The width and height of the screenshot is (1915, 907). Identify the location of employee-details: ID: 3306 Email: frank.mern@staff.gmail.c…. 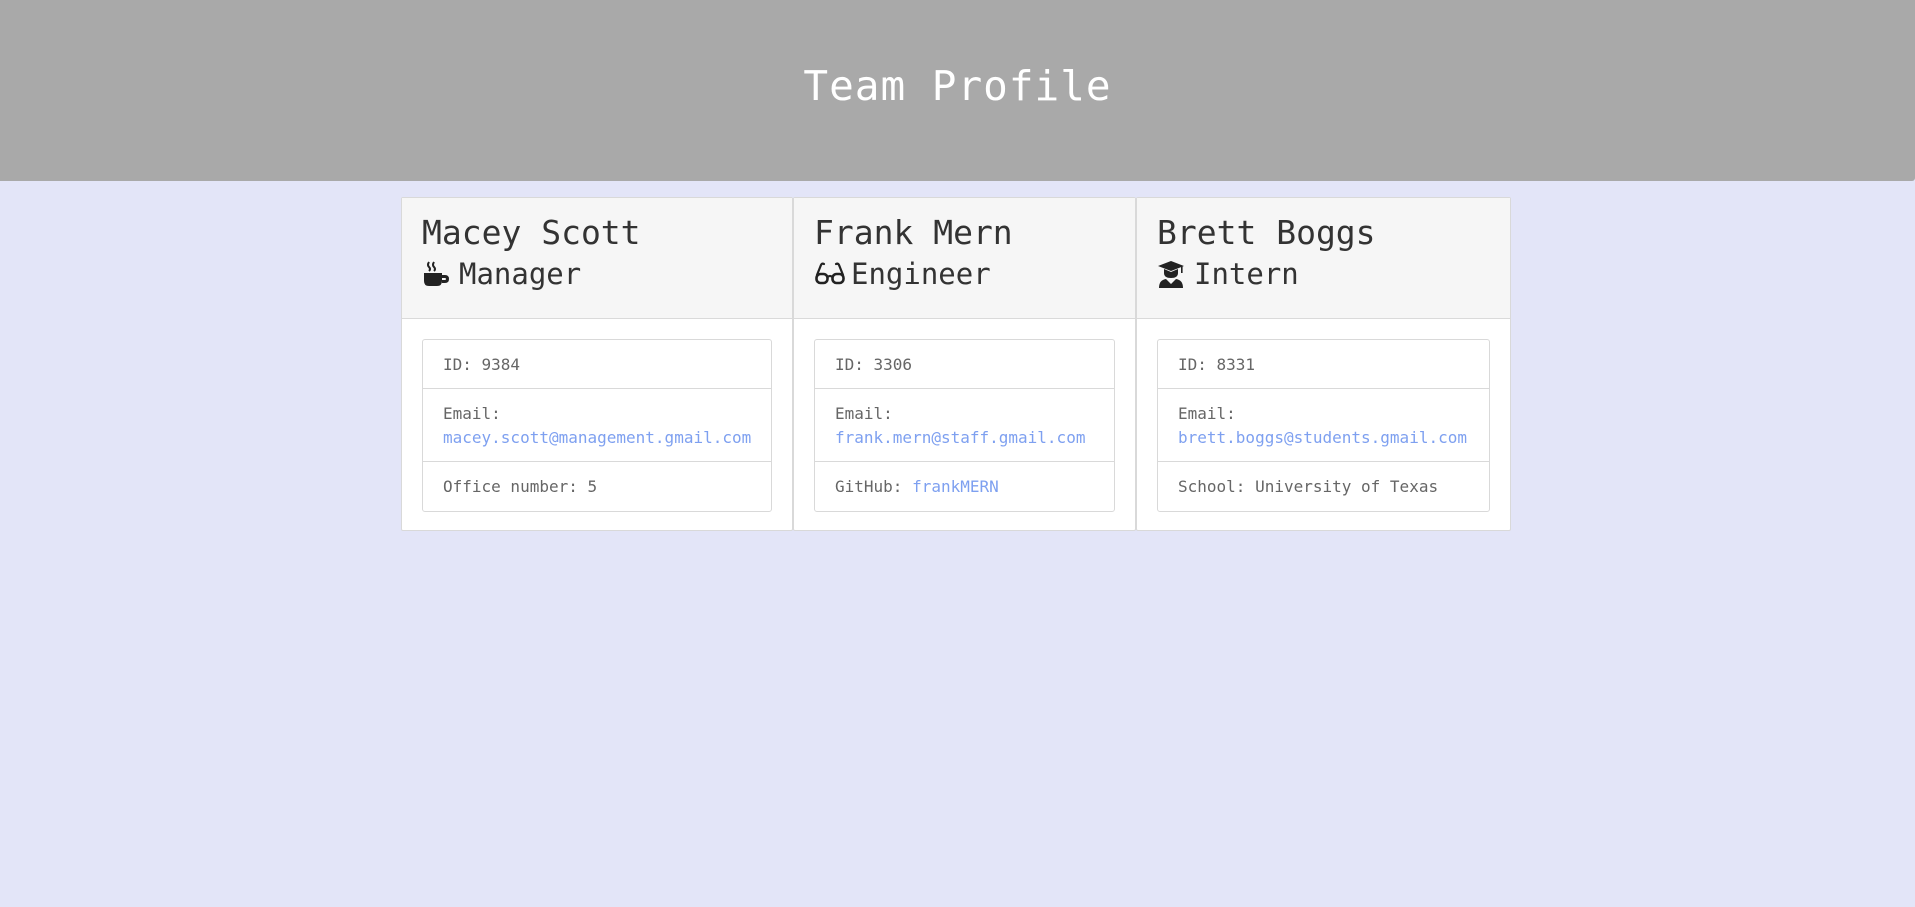
(964, 425).